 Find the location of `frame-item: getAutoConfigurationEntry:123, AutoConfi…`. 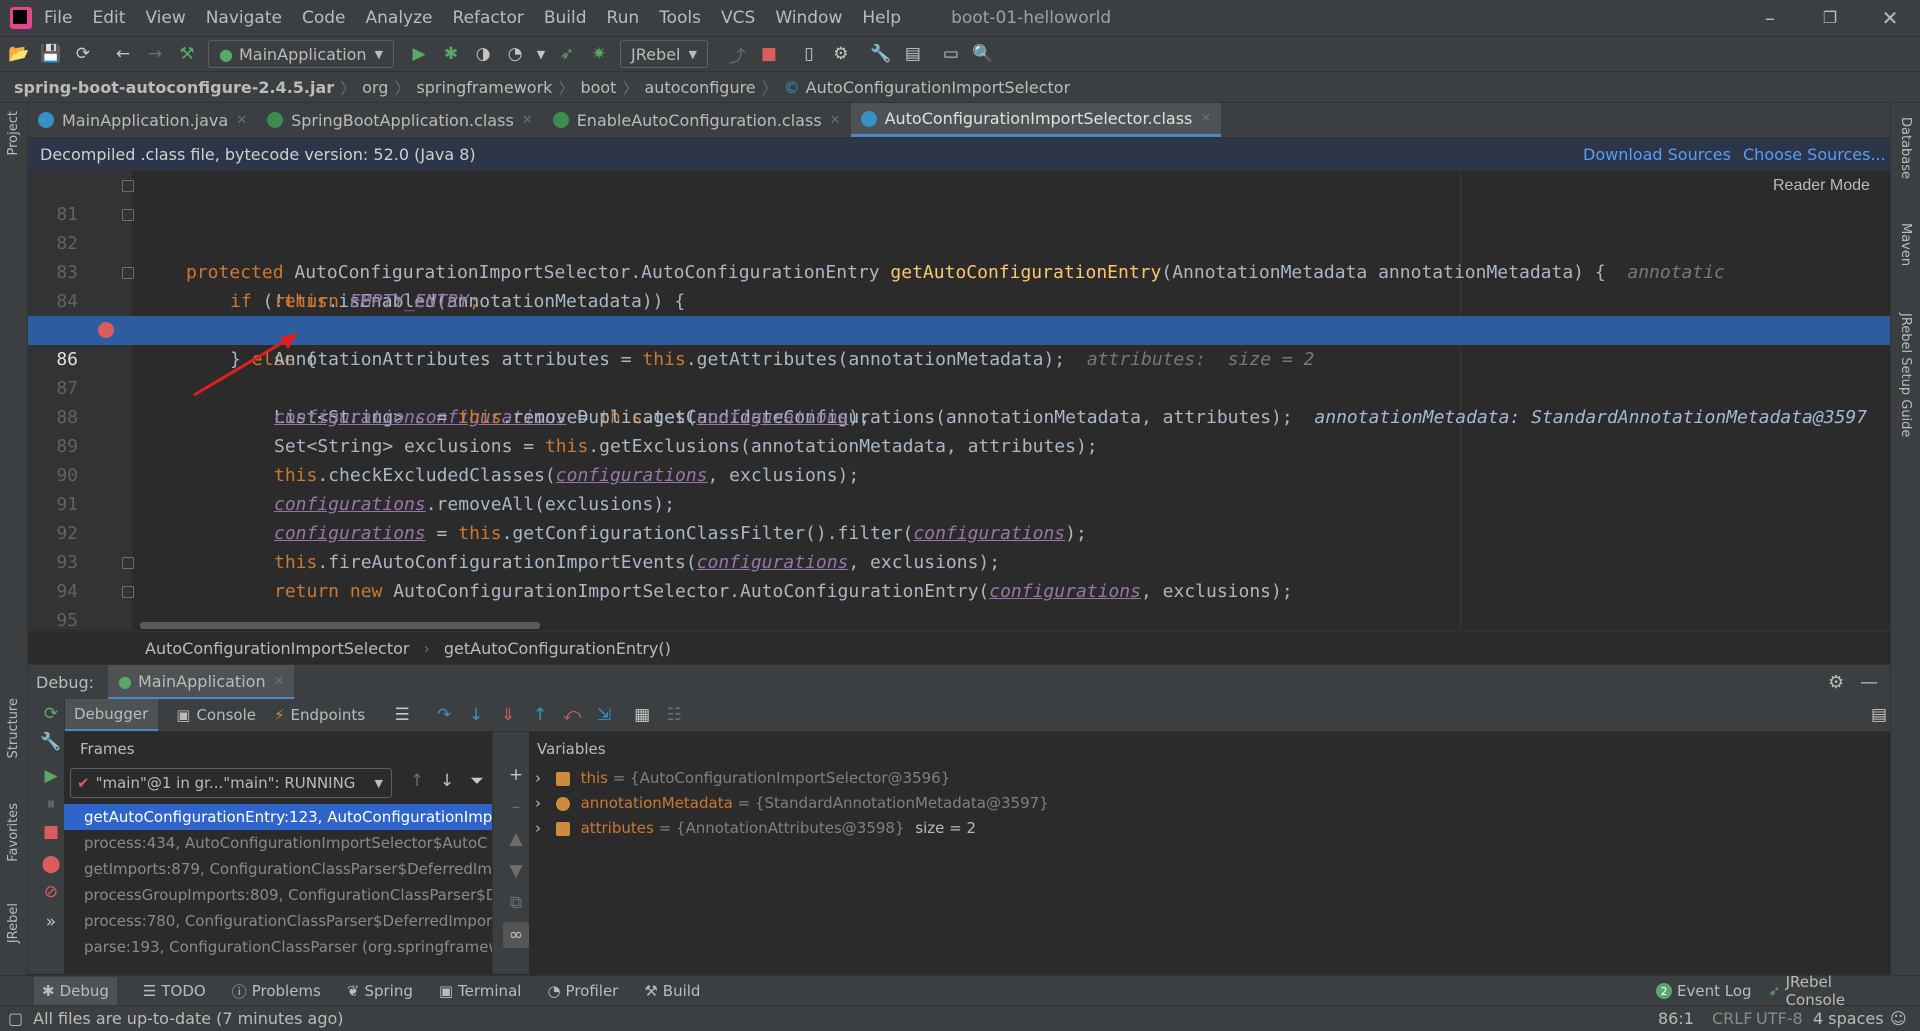

frame-item: getAutoConfigurationEntry:123, AutoConfi… is located at coordinates (278, 817).